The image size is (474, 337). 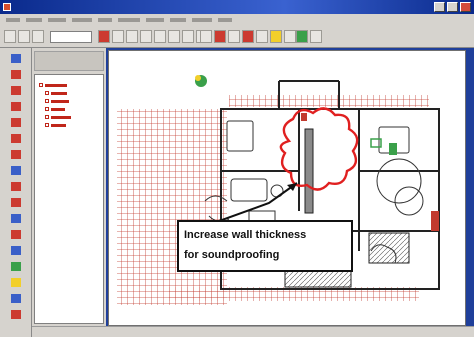 I want to click on north-marker-icon, so click(x=201, y=81).